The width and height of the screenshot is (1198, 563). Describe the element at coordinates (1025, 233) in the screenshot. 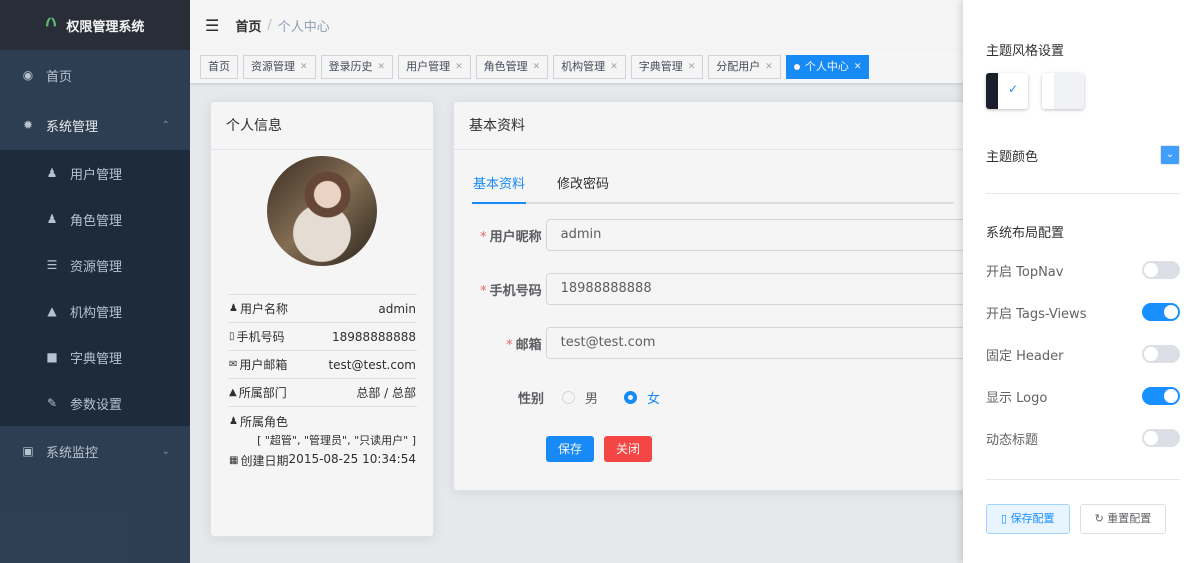

I see `layout-title: 系统布局配置` at that location.